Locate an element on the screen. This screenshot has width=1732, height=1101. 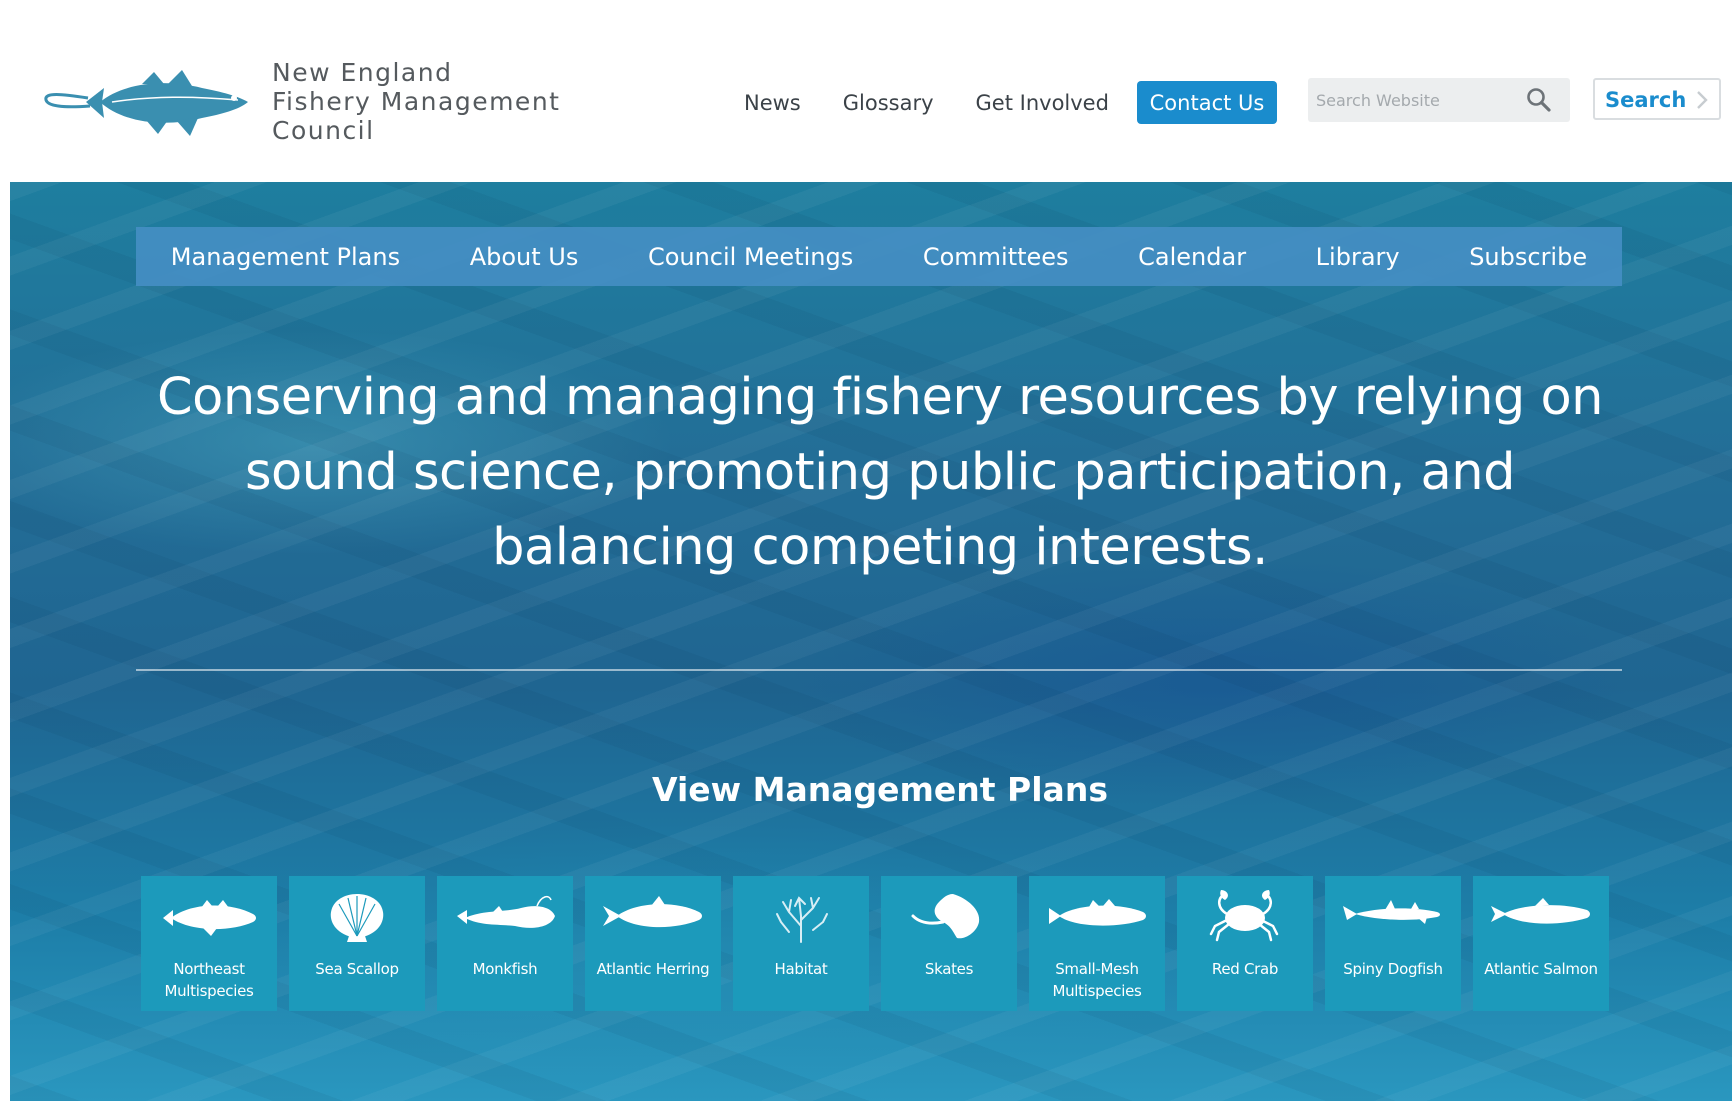
search-box is located at coordinates (1439, 100).